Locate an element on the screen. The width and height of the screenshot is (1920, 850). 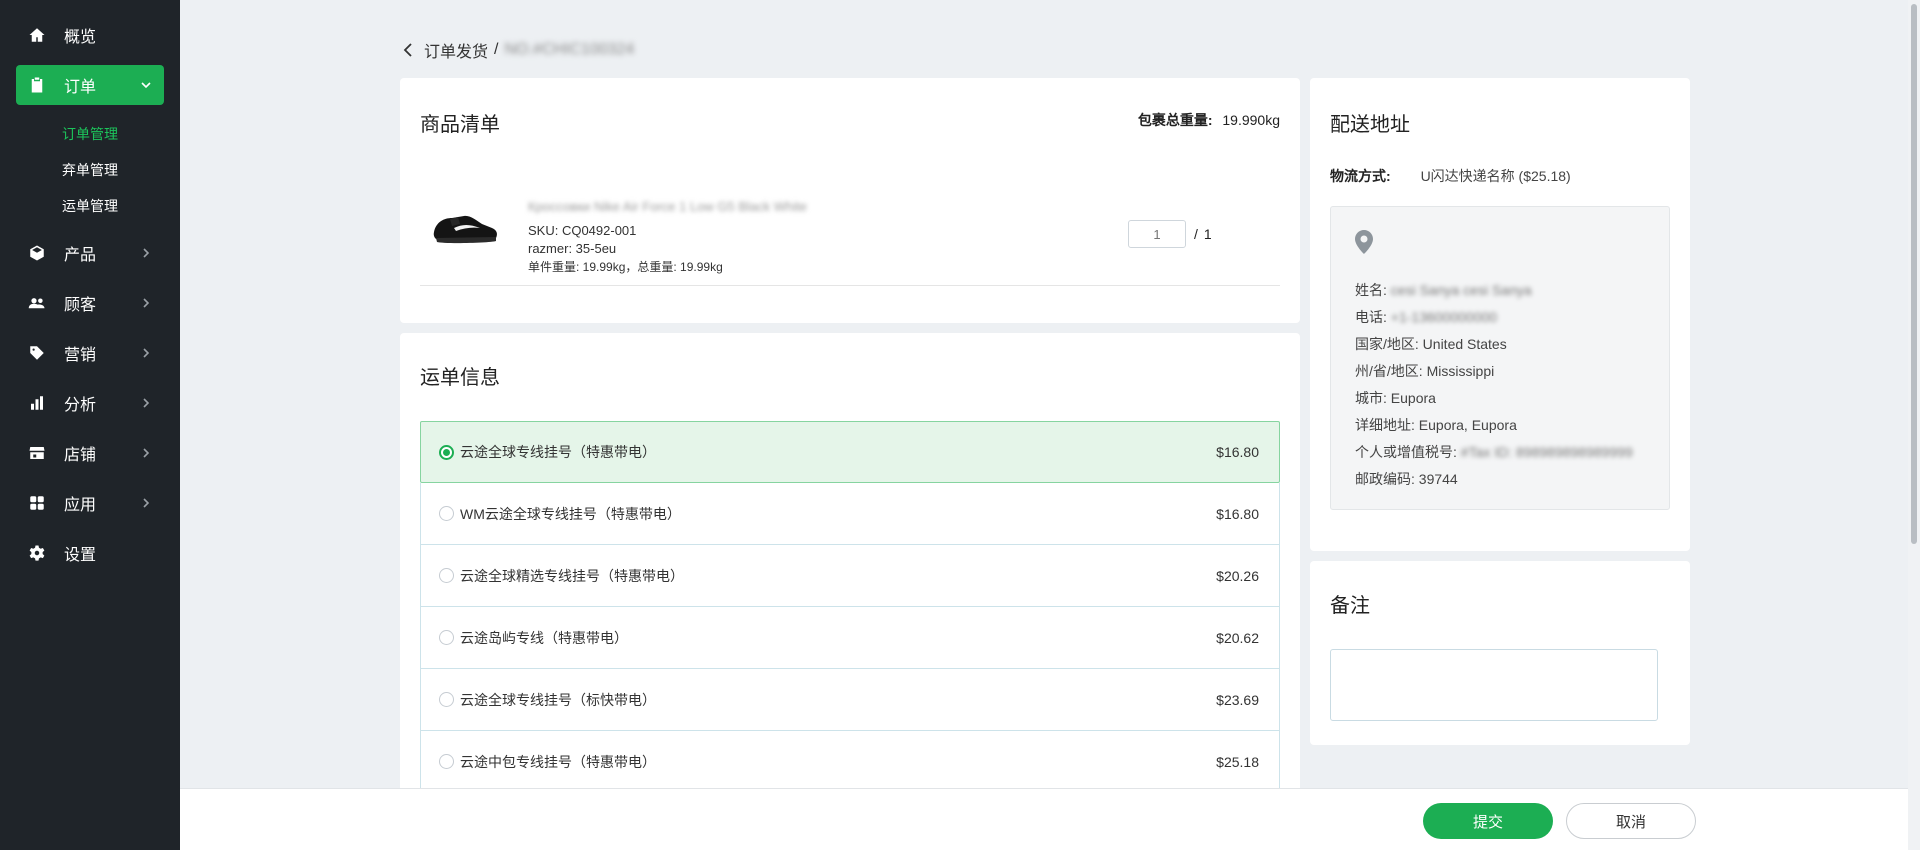
quantity-input is located at coordinates (1157, 234).